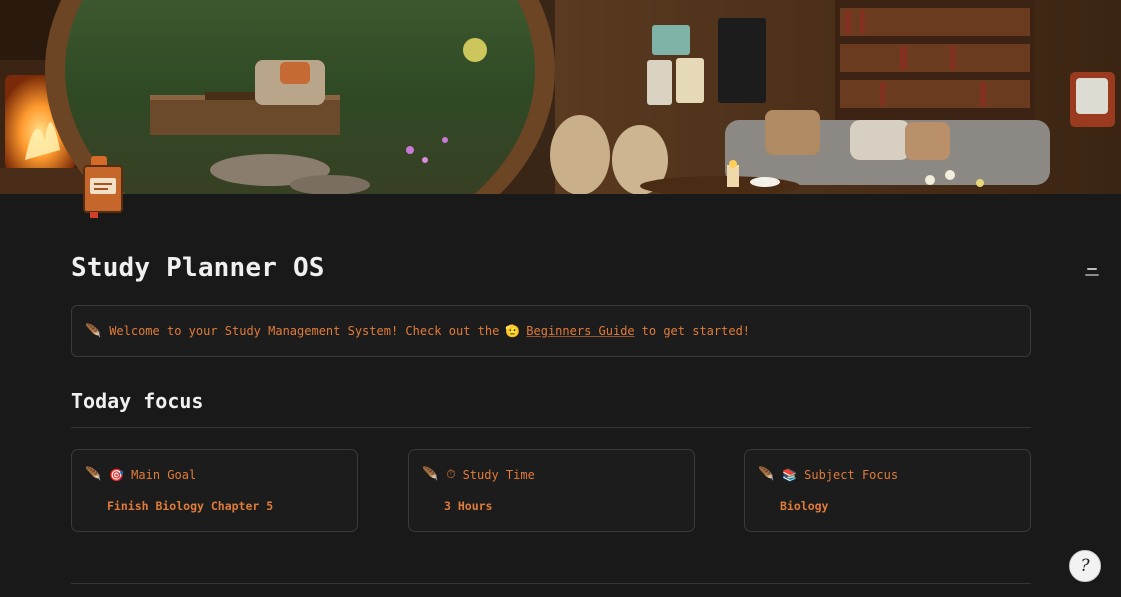 This screenshot has width=1121, height=597. I want to click on callout-text-end: to get started!, so click(696, 331).